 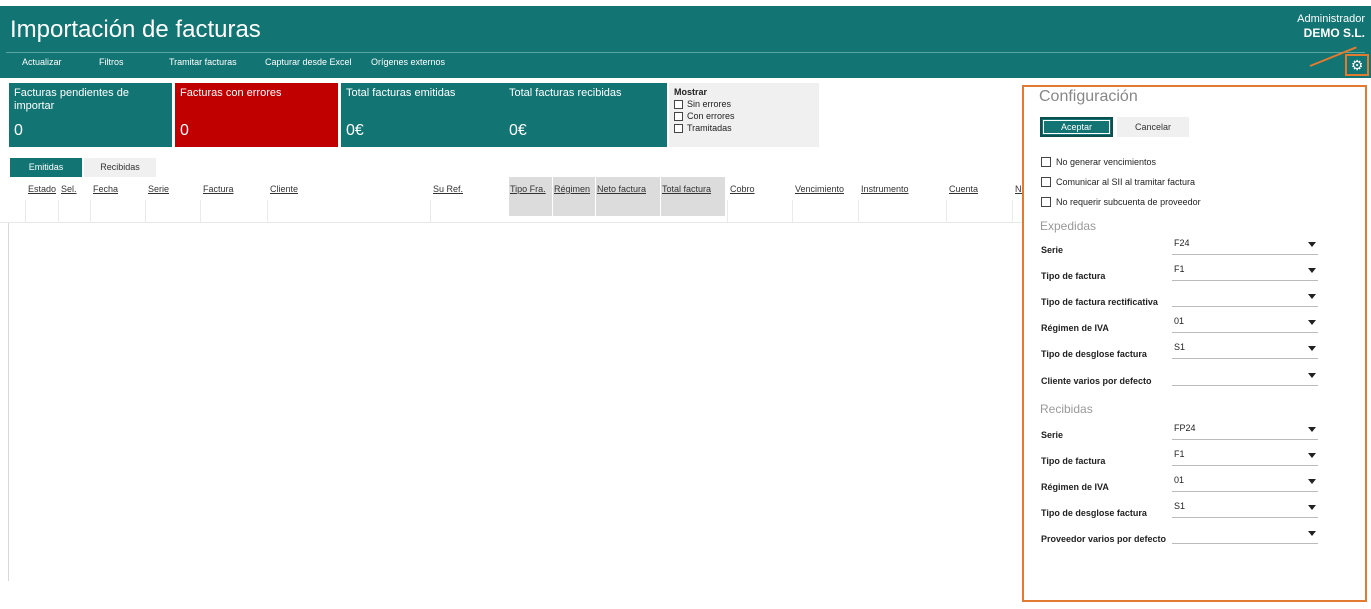 I want to click on filter-no-errors: Sin errores, so click(x=744, y=104).